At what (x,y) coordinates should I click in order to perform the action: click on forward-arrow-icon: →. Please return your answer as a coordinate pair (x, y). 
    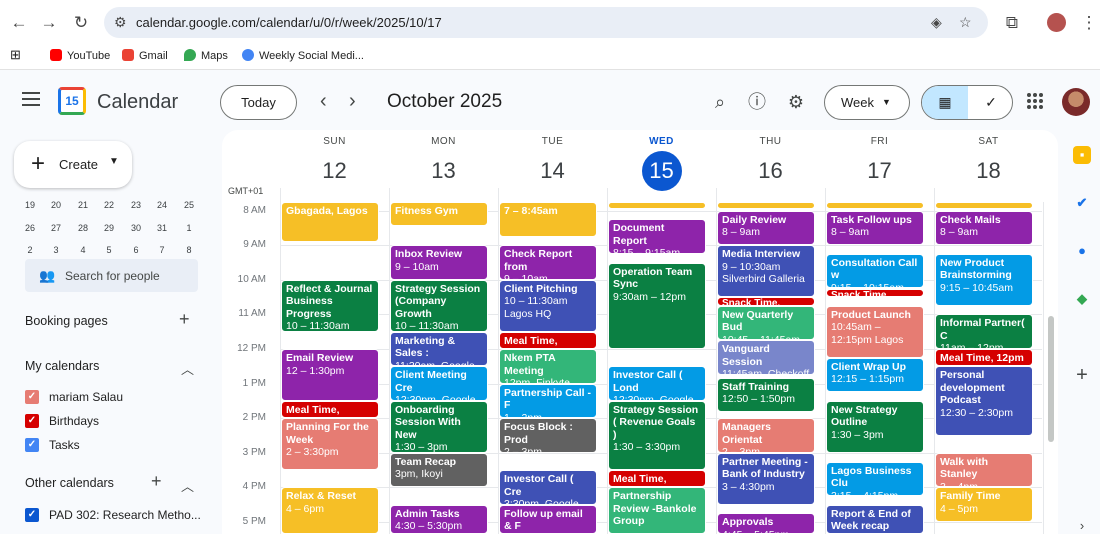
    Looking at the image, I should click on (49, 23).